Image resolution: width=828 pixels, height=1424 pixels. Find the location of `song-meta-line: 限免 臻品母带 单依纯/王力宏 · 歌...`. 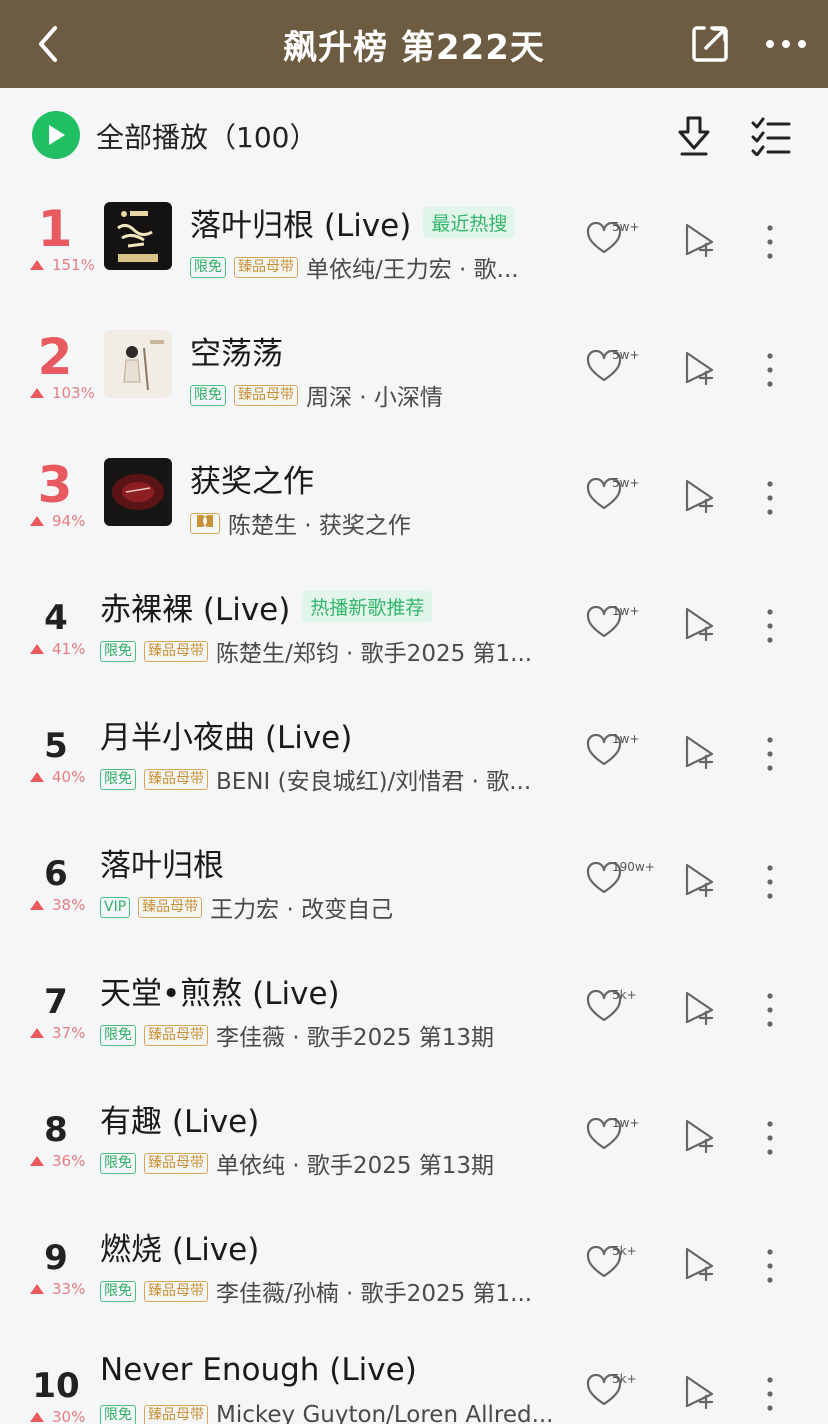

song-meta-line: 限免 臻品母带 单依纯/王力宏 · 歌... is located at coordinates (354, 267).